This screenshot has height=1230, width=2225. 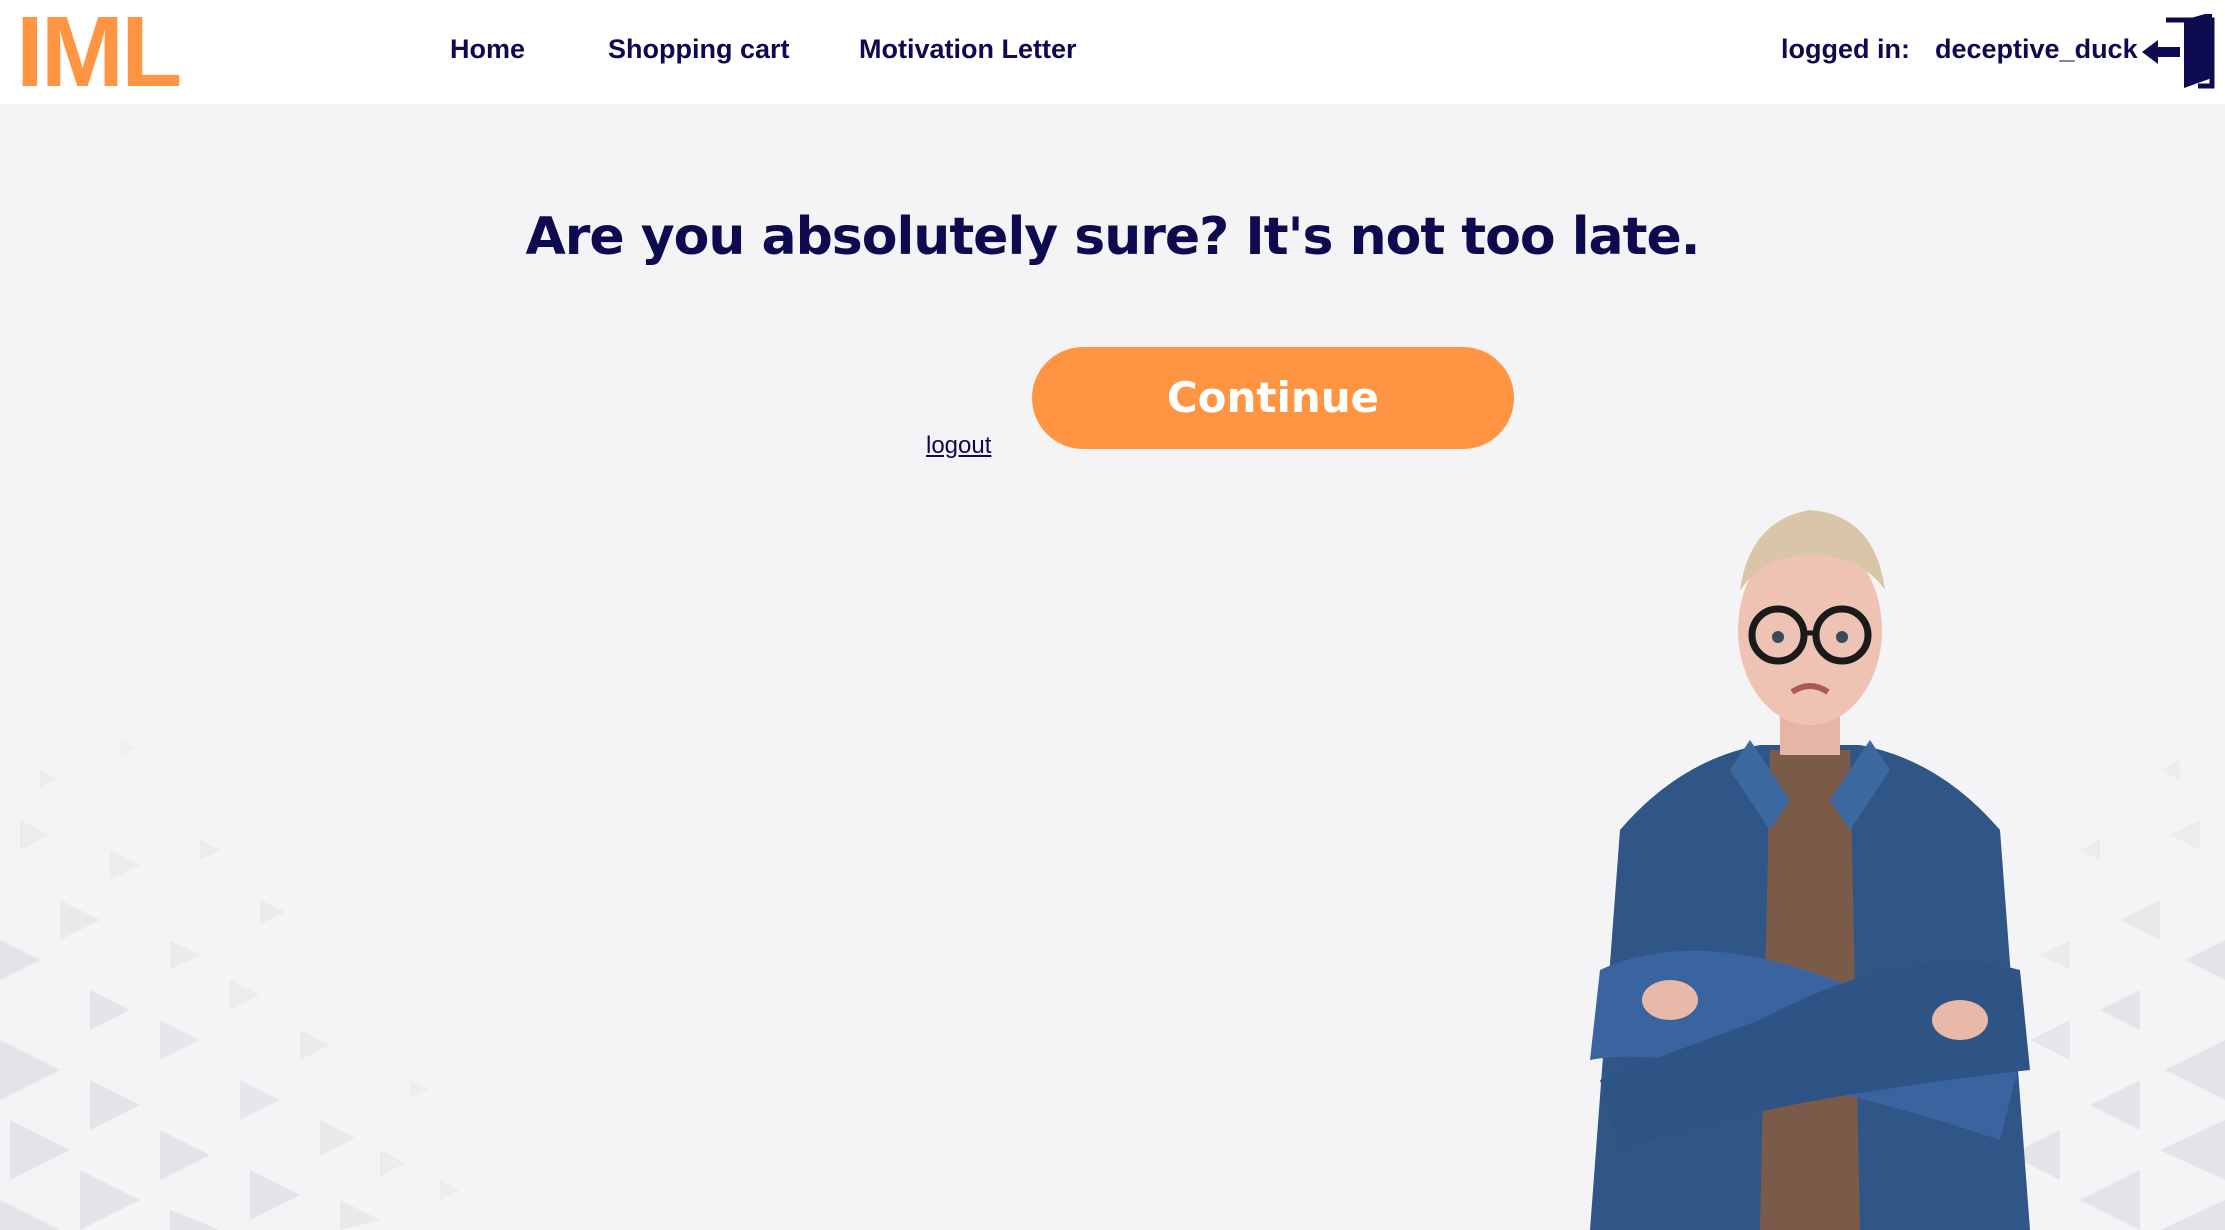 What do you see at coordinates (2178, 52) in the screenshot?
I see `exit-door-icon` at bounding box center [2178, 52].